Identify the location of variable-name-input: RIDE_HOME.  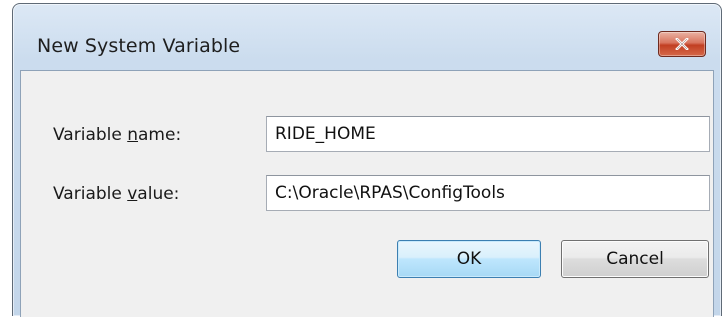
(488, 134).